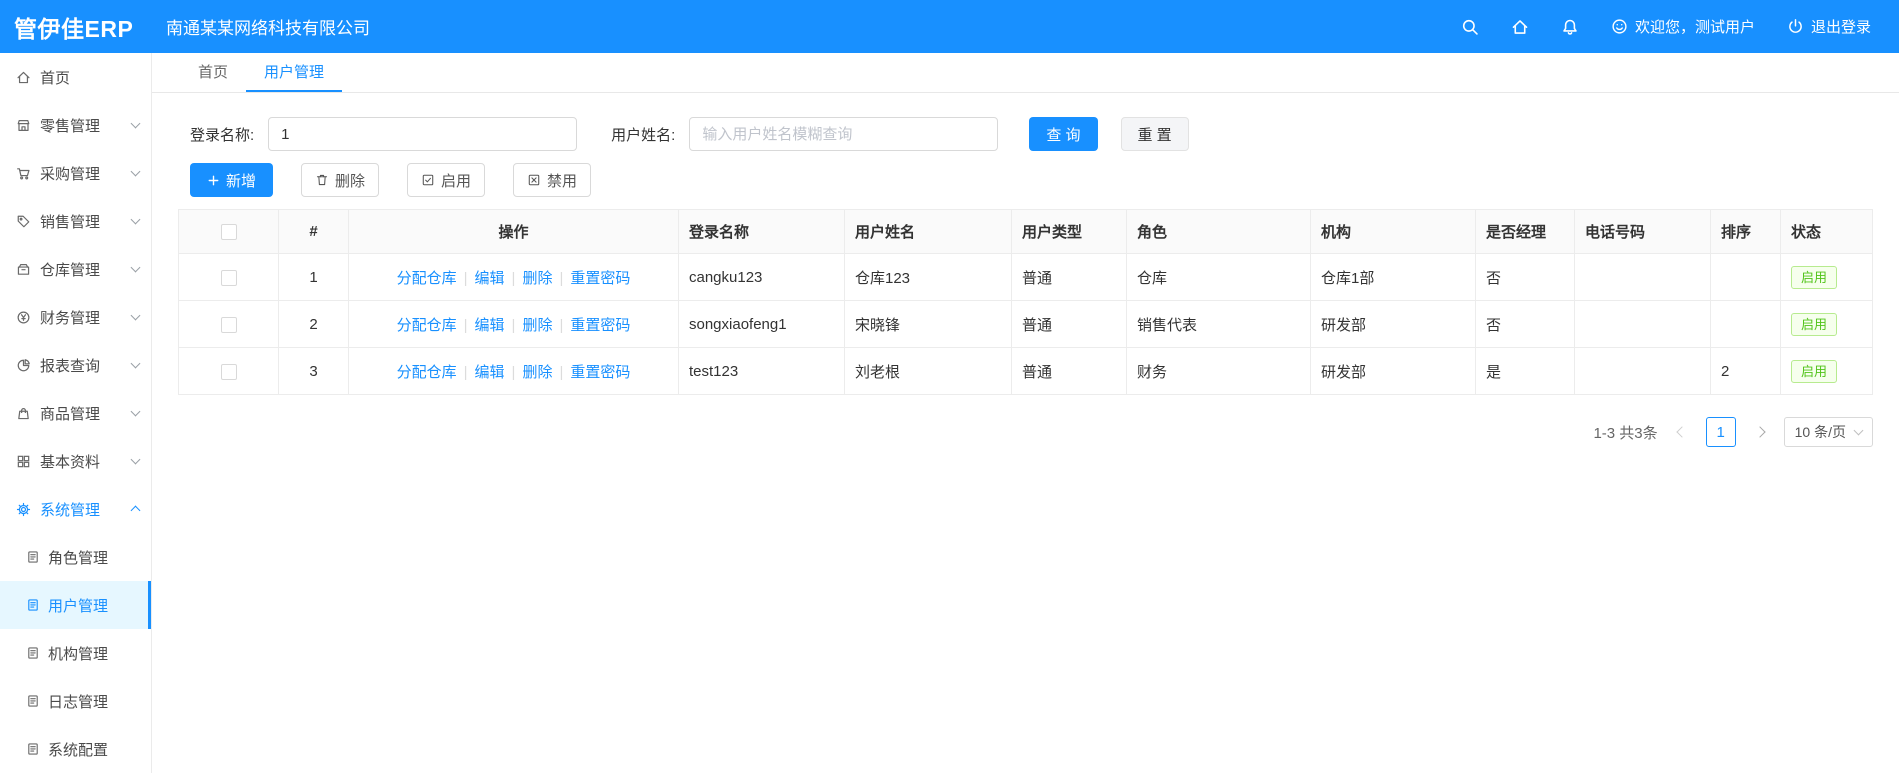  Describe the element at coordinates (75, 701) in the screenshot. I see `sidebar-subitem-logs: 日志管理` at that location.